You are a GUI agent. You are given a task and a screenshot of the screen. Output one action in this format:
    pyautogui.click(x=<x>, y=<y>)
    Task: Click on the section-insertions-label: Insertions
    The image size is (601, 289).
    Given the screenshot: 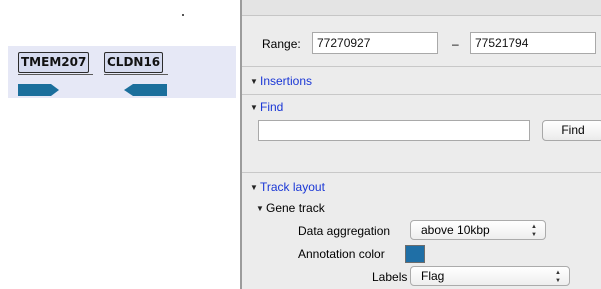 What is the action you would take?
    pyautogui.click(x=286, y=81)
    